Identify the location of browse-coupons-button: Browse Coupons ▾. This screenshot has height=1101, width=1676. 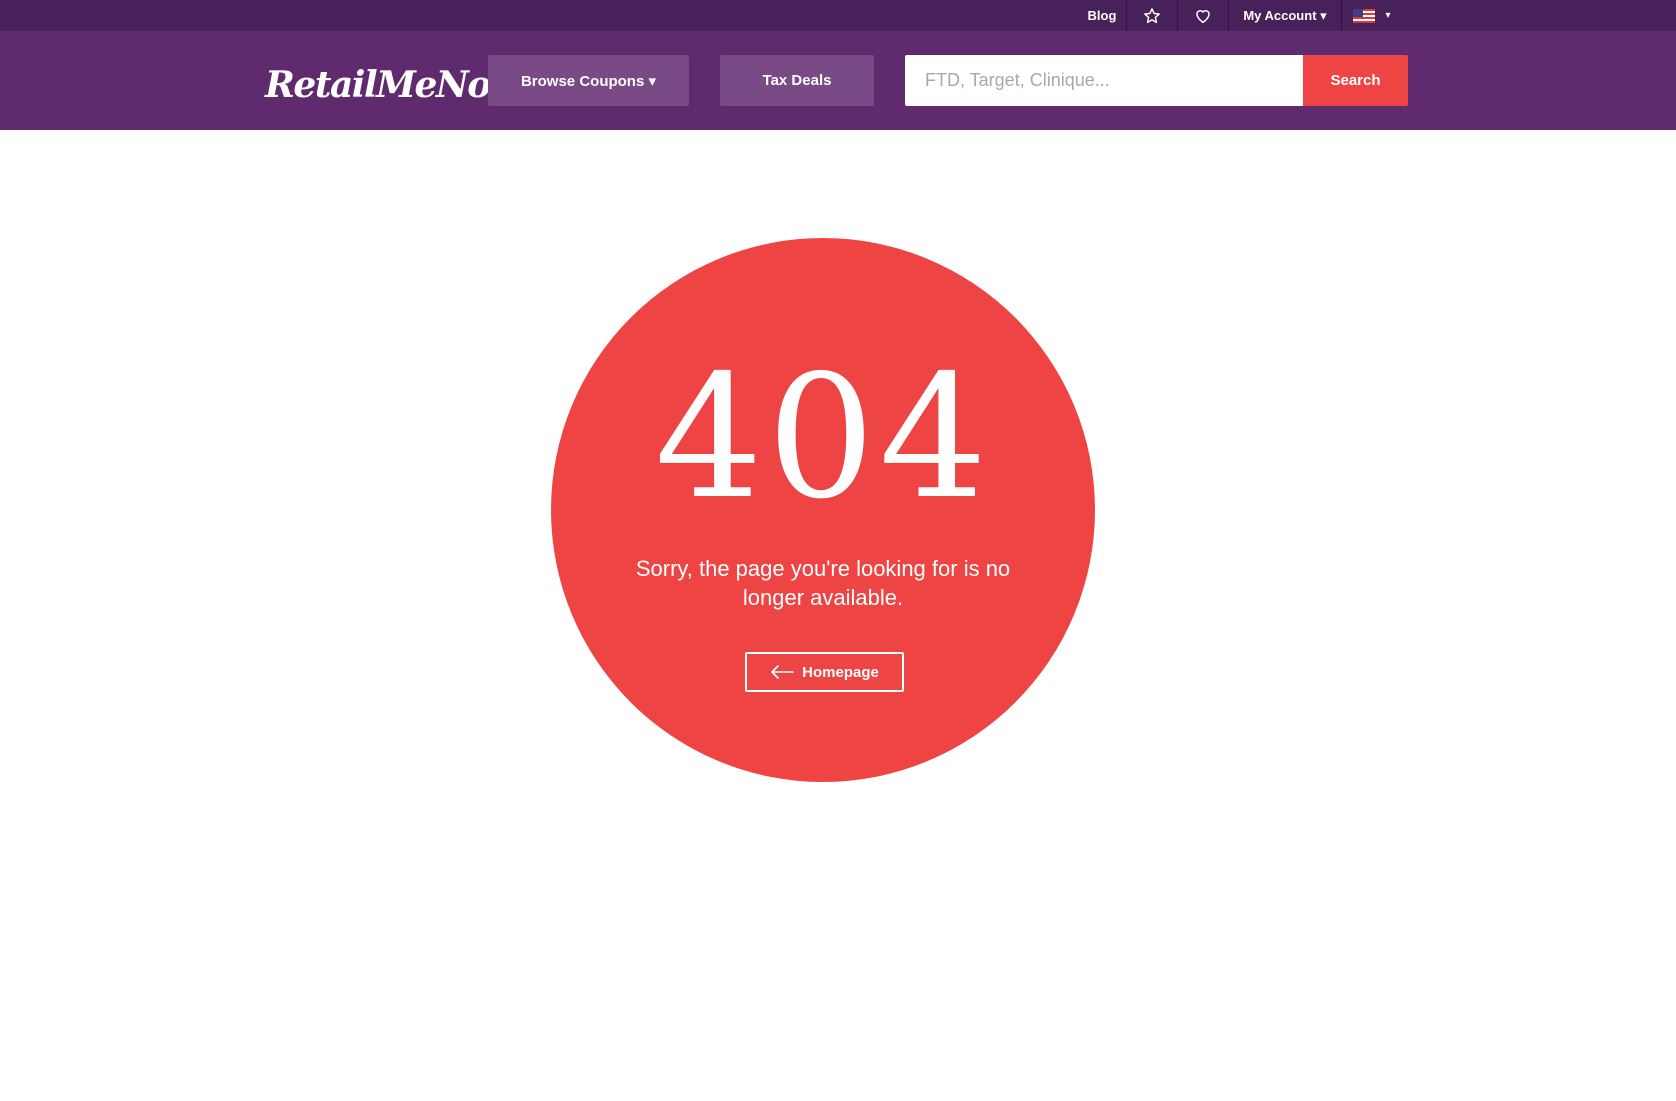
(588, 80).